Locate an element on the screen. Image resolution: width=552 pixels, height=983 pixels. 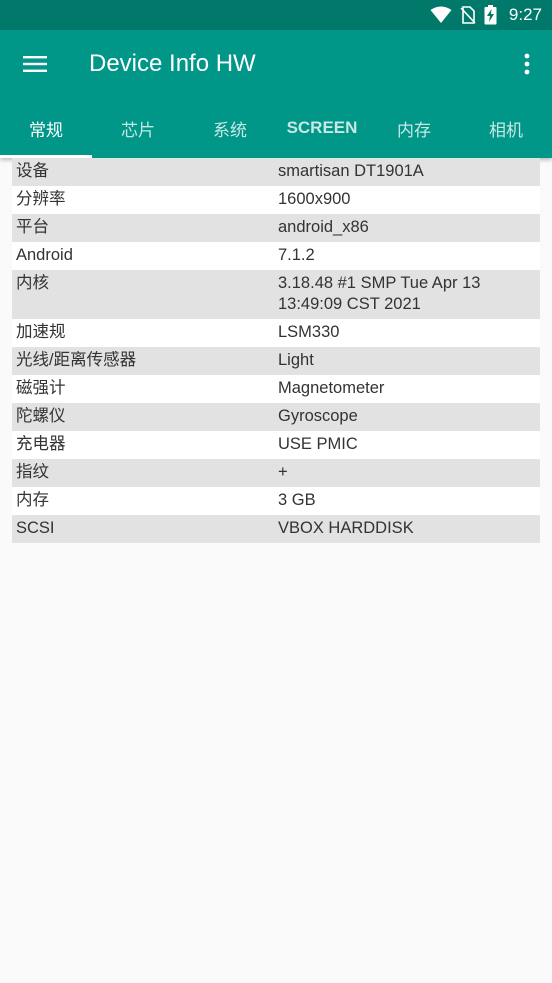
more-vert-icon is located at coordinates (527, 64).